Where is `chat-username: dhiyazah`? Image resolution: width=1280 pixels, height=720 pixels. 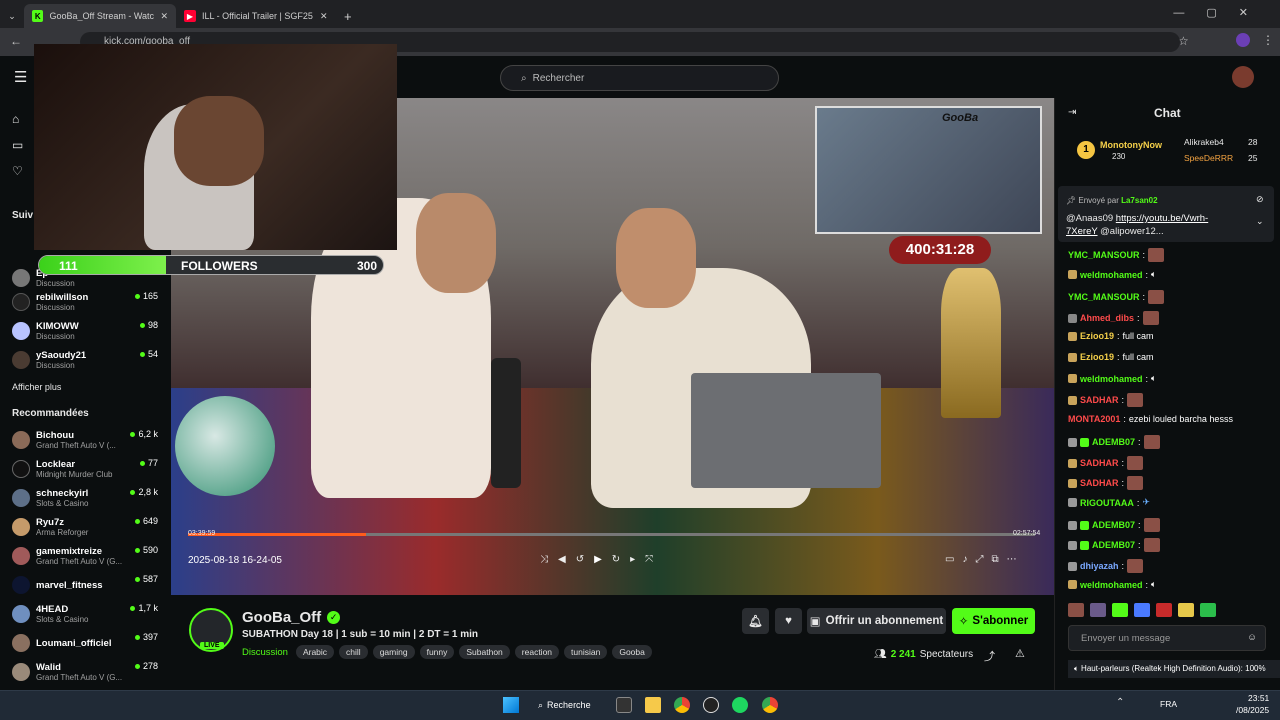
chat-username: dhiyazah is located at coordinates (1099, 566).